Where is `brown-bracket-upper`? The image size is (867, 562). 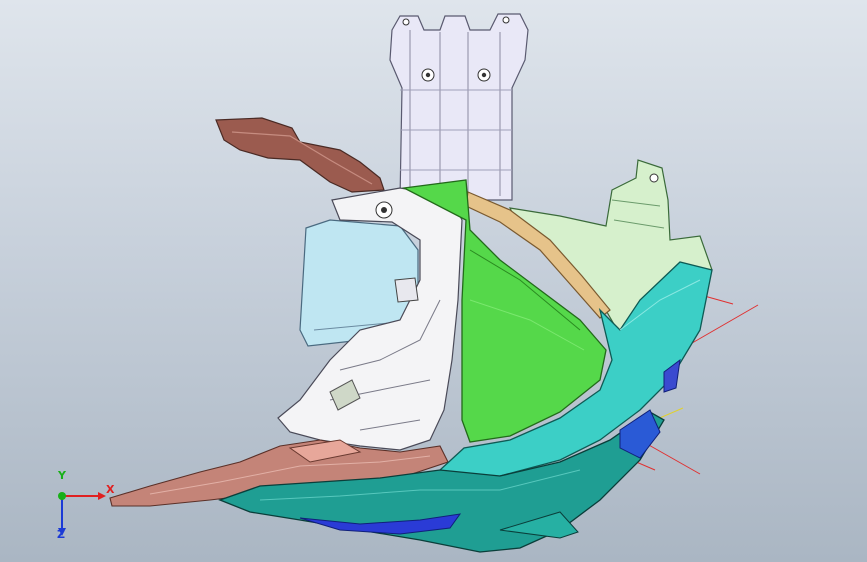 brown-bracket-upper is located at coordinates (300, 155).